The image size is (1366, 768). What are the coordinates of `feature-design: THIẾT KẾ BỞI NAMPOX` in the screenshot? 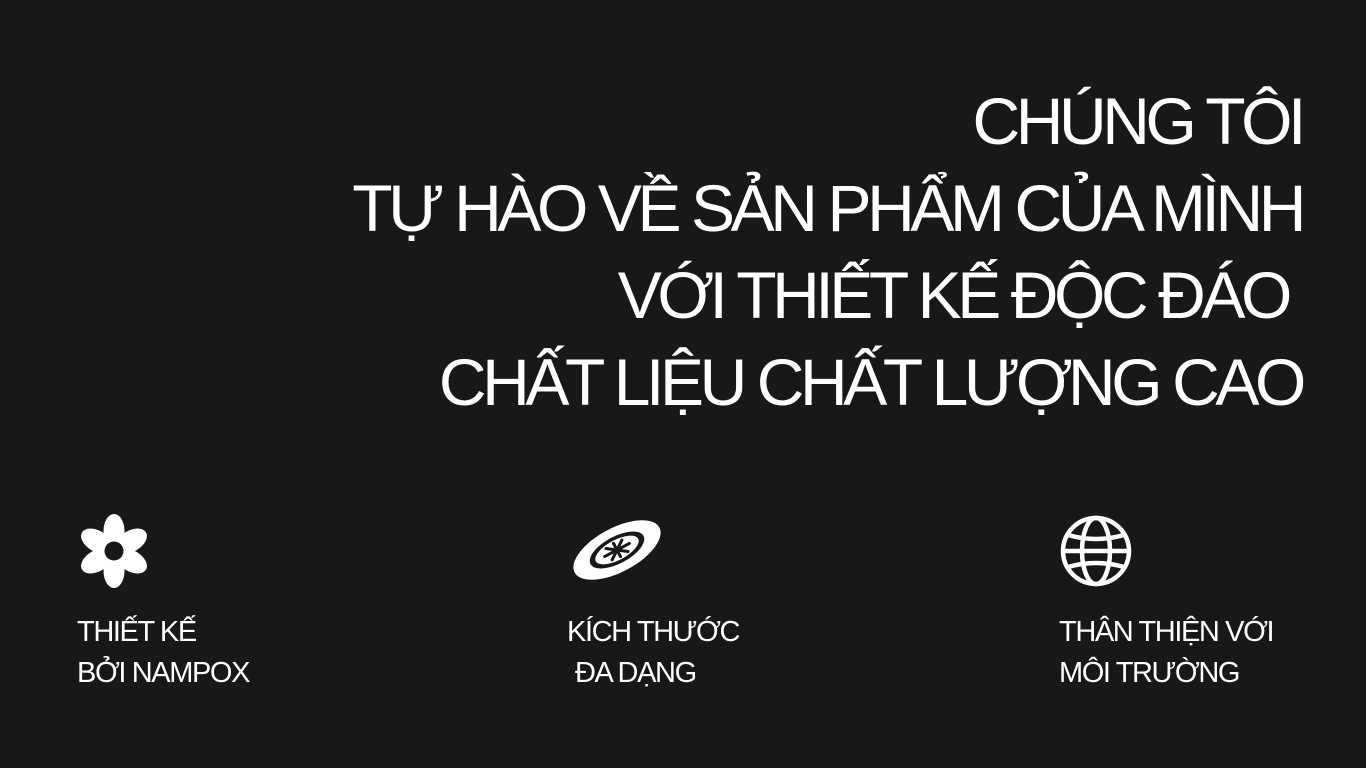 It's located at (163, 604).